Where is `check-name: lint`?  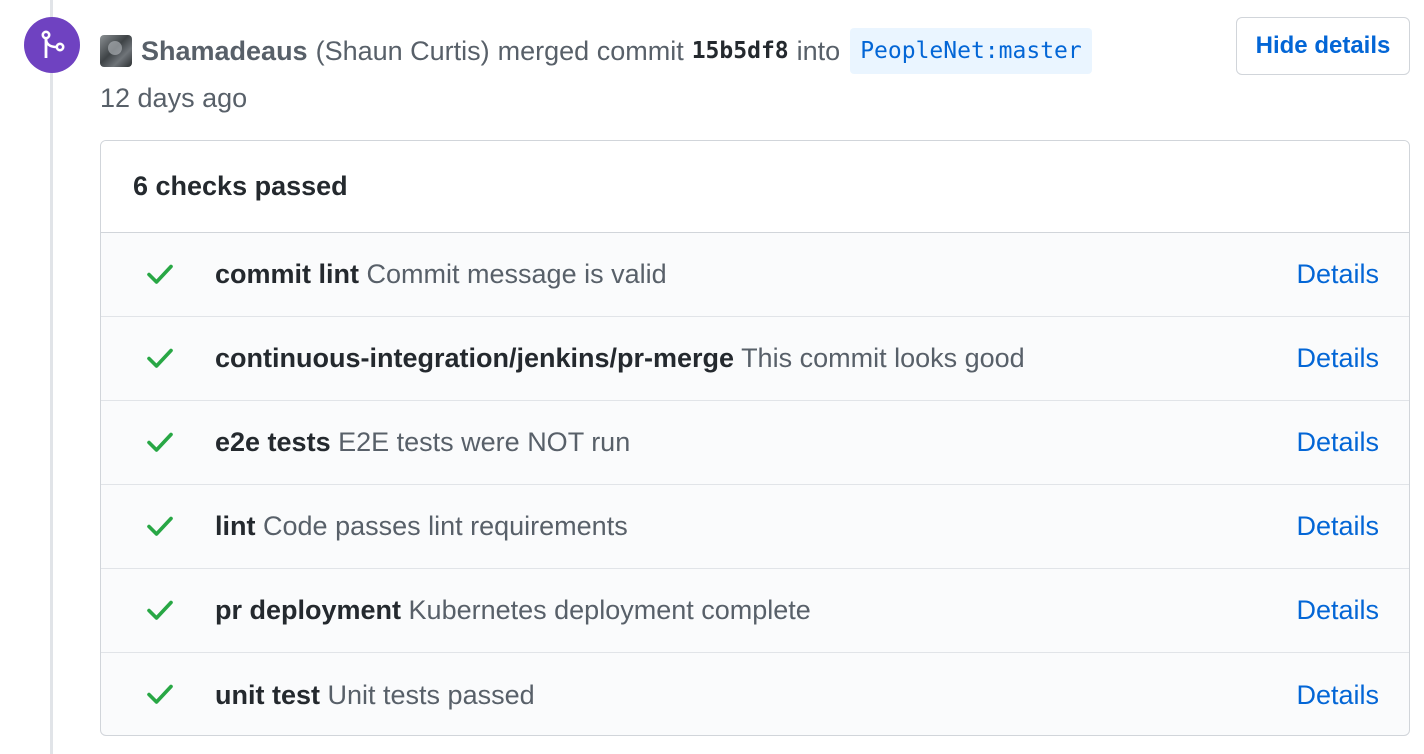 check-name: lint is located at coordinates (235, 526).